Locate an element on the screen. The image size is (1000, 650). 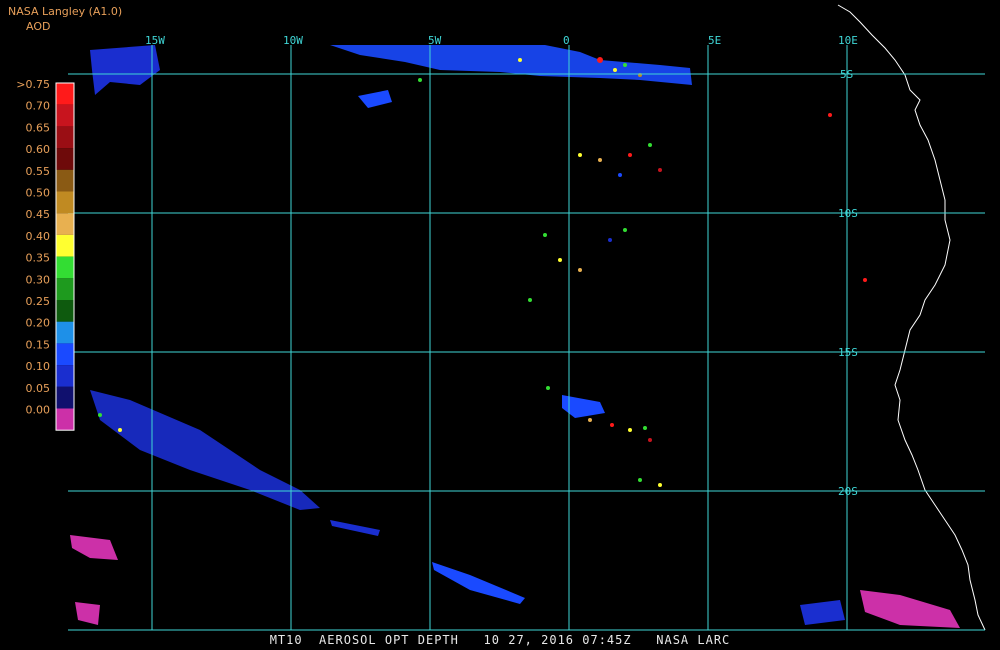
aod-patch-low-sw is located at coordinates (94, 547).